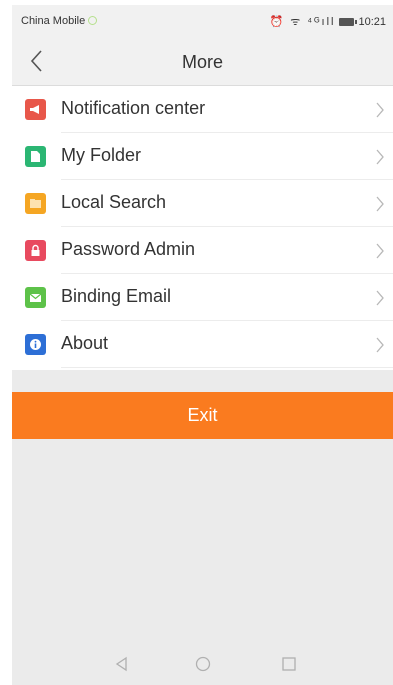 The image size is (393, 685). I want to click on status-bar: China Mobile ⏰ ᯤ ⁴ᴳıll 10:21, so click(202, 21).